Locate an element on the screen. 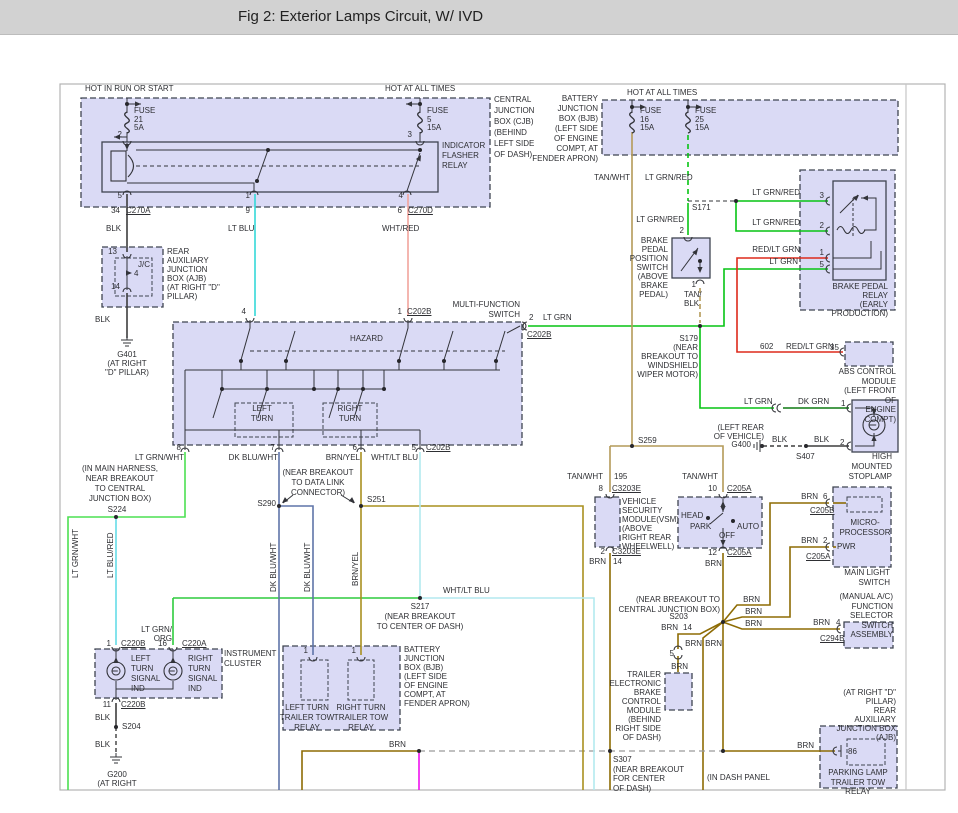 This screenshot has height=813, width=958. diagram-label: WHT/RED is located at coordinates (401, 228).